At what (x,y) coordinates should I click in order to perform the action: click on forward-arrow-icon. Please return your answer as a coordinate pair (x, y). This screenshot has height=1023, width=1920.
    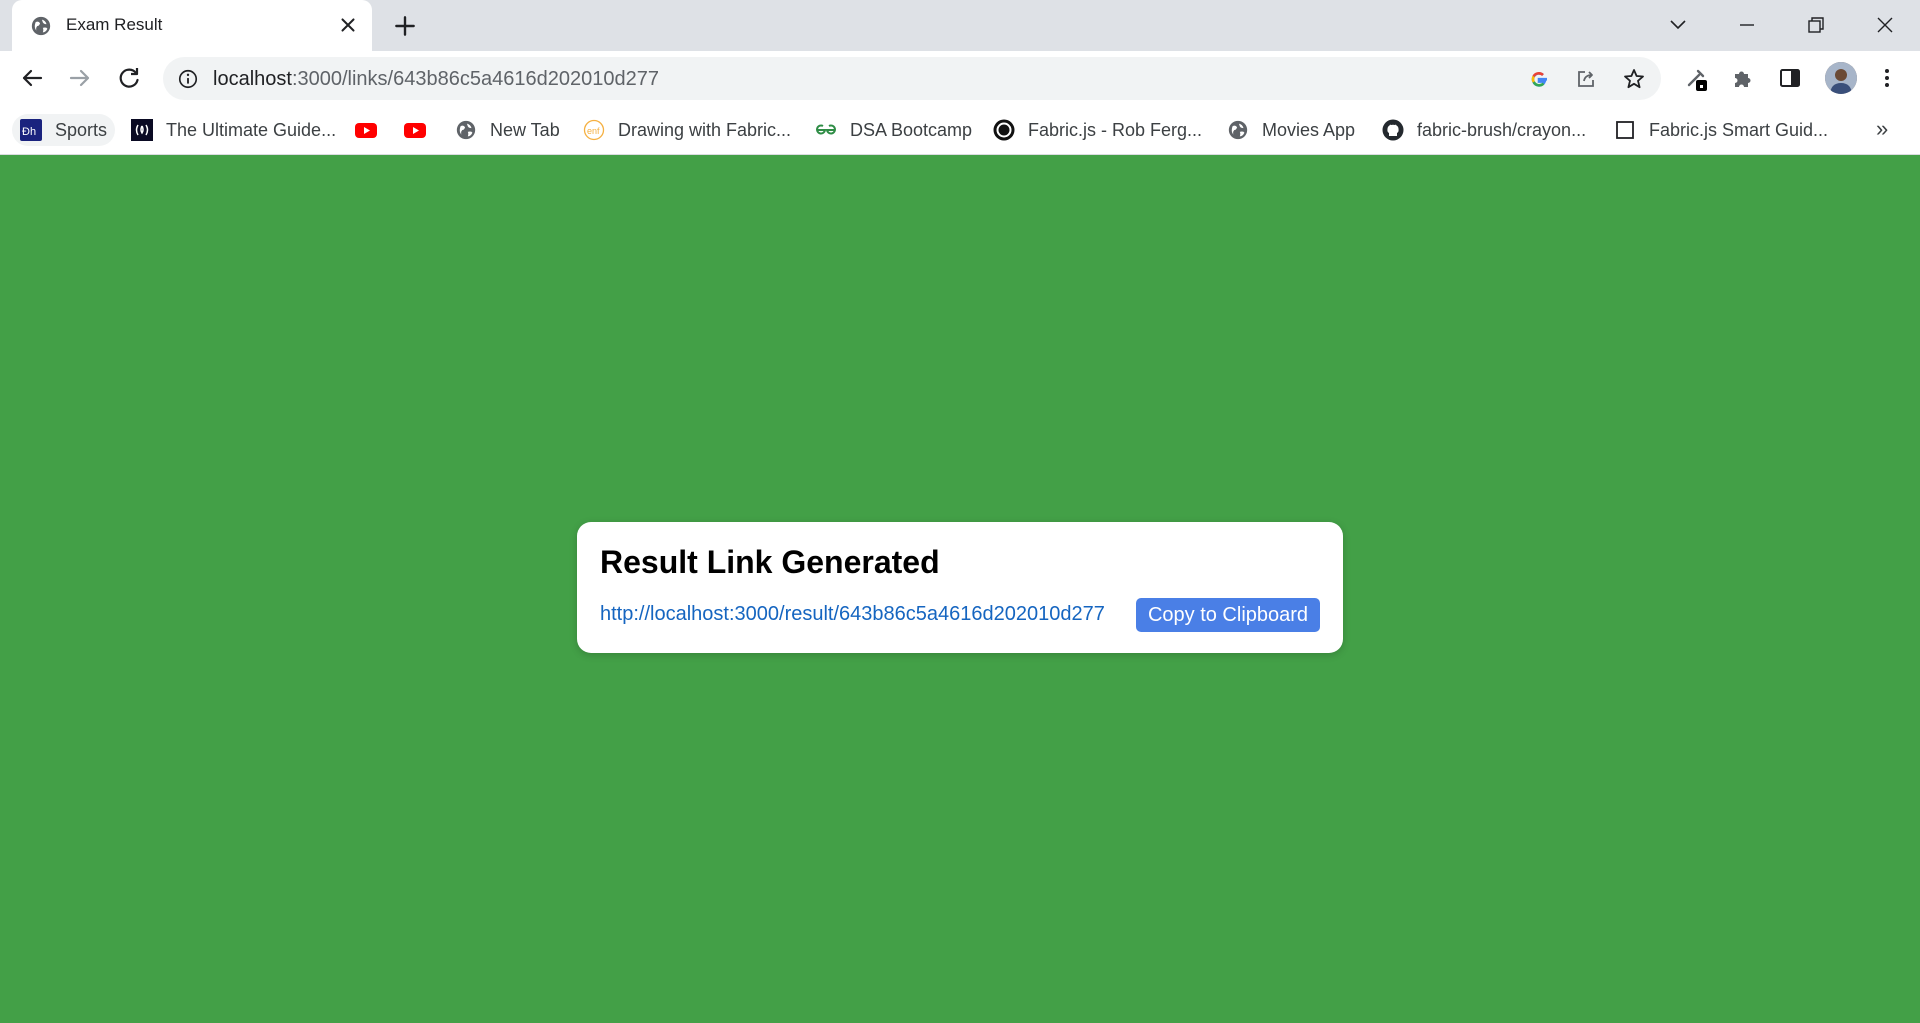
    Looking at the image, I should click on (80, 78).